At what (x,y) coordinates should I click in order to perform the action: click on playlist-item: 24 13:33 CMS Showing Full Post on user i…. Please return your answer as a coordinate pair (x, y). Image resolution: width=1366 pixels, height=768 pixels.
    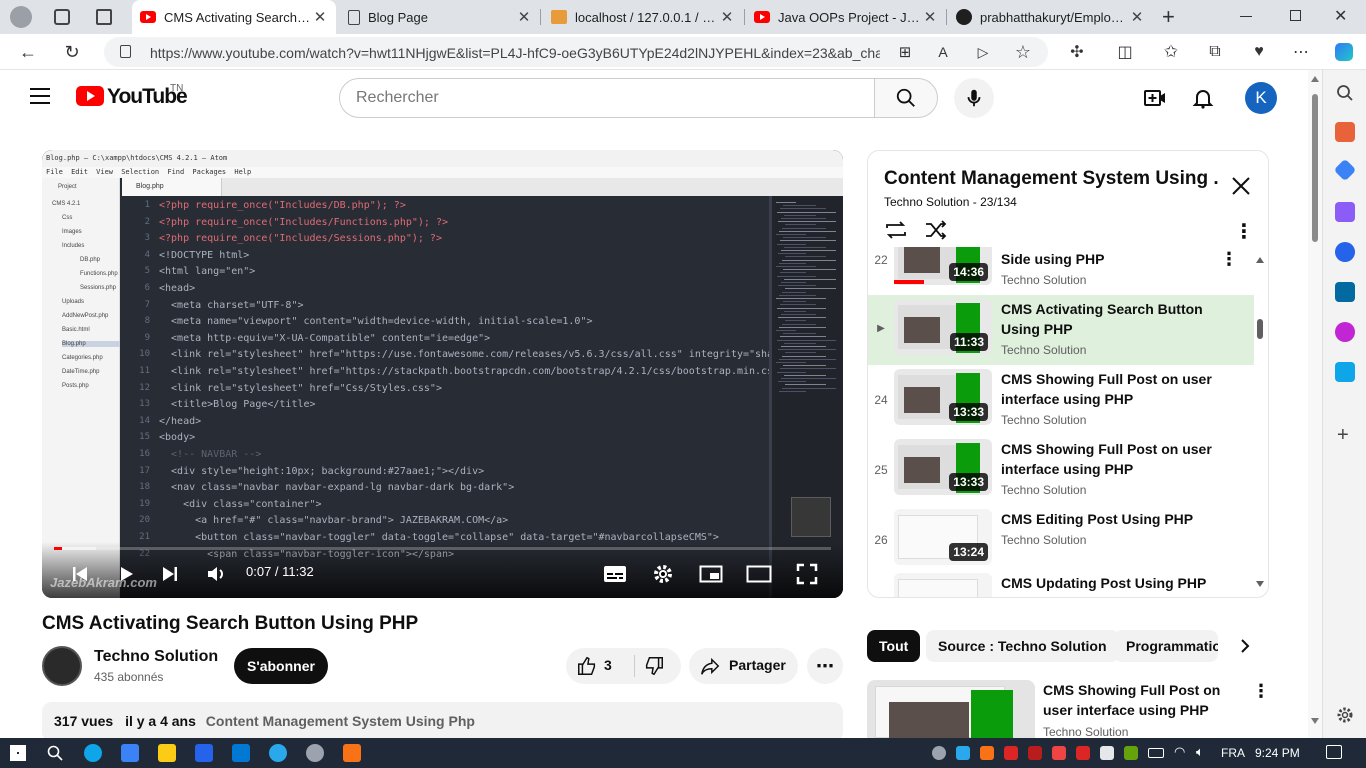
    Looking at the image, I should click on (1061, 400).